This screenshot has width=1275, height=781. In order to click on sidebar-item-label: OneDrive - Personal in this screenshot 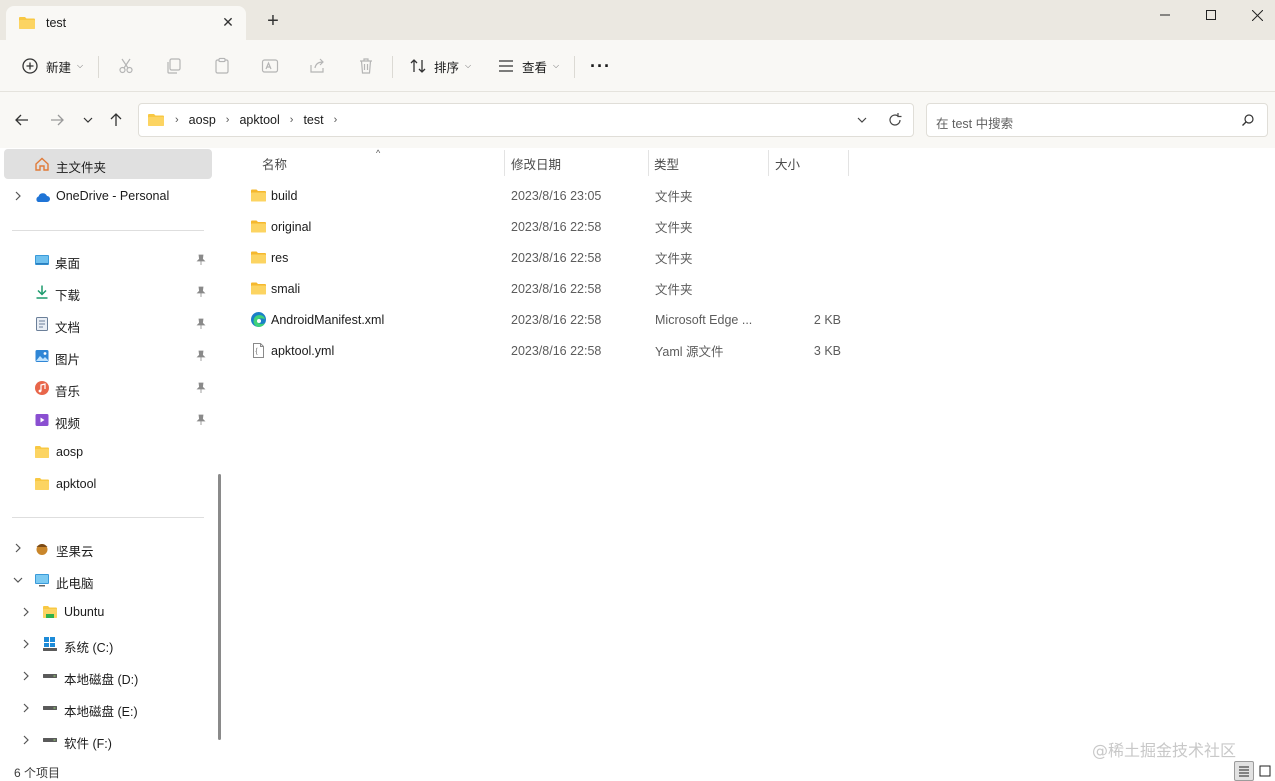, I will do `click(113, 196)`.